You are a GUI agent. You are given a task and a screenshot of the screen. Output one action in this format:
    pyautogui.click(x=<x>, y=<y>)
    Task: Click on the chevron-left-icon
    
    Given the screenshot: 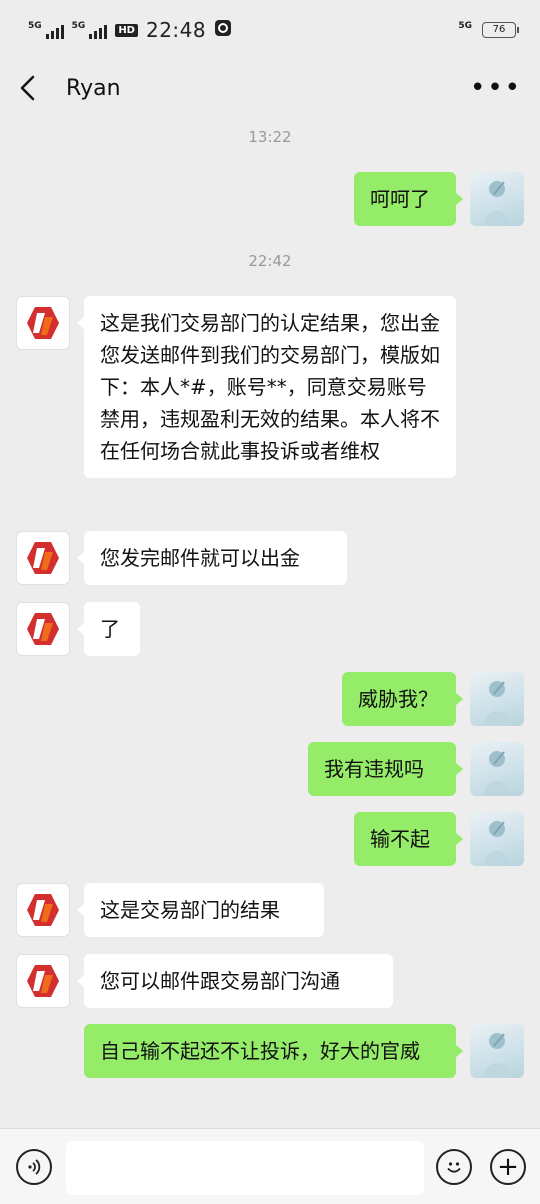 What is the action you would take?
    pyautogui.click(x=27, y=88)
    